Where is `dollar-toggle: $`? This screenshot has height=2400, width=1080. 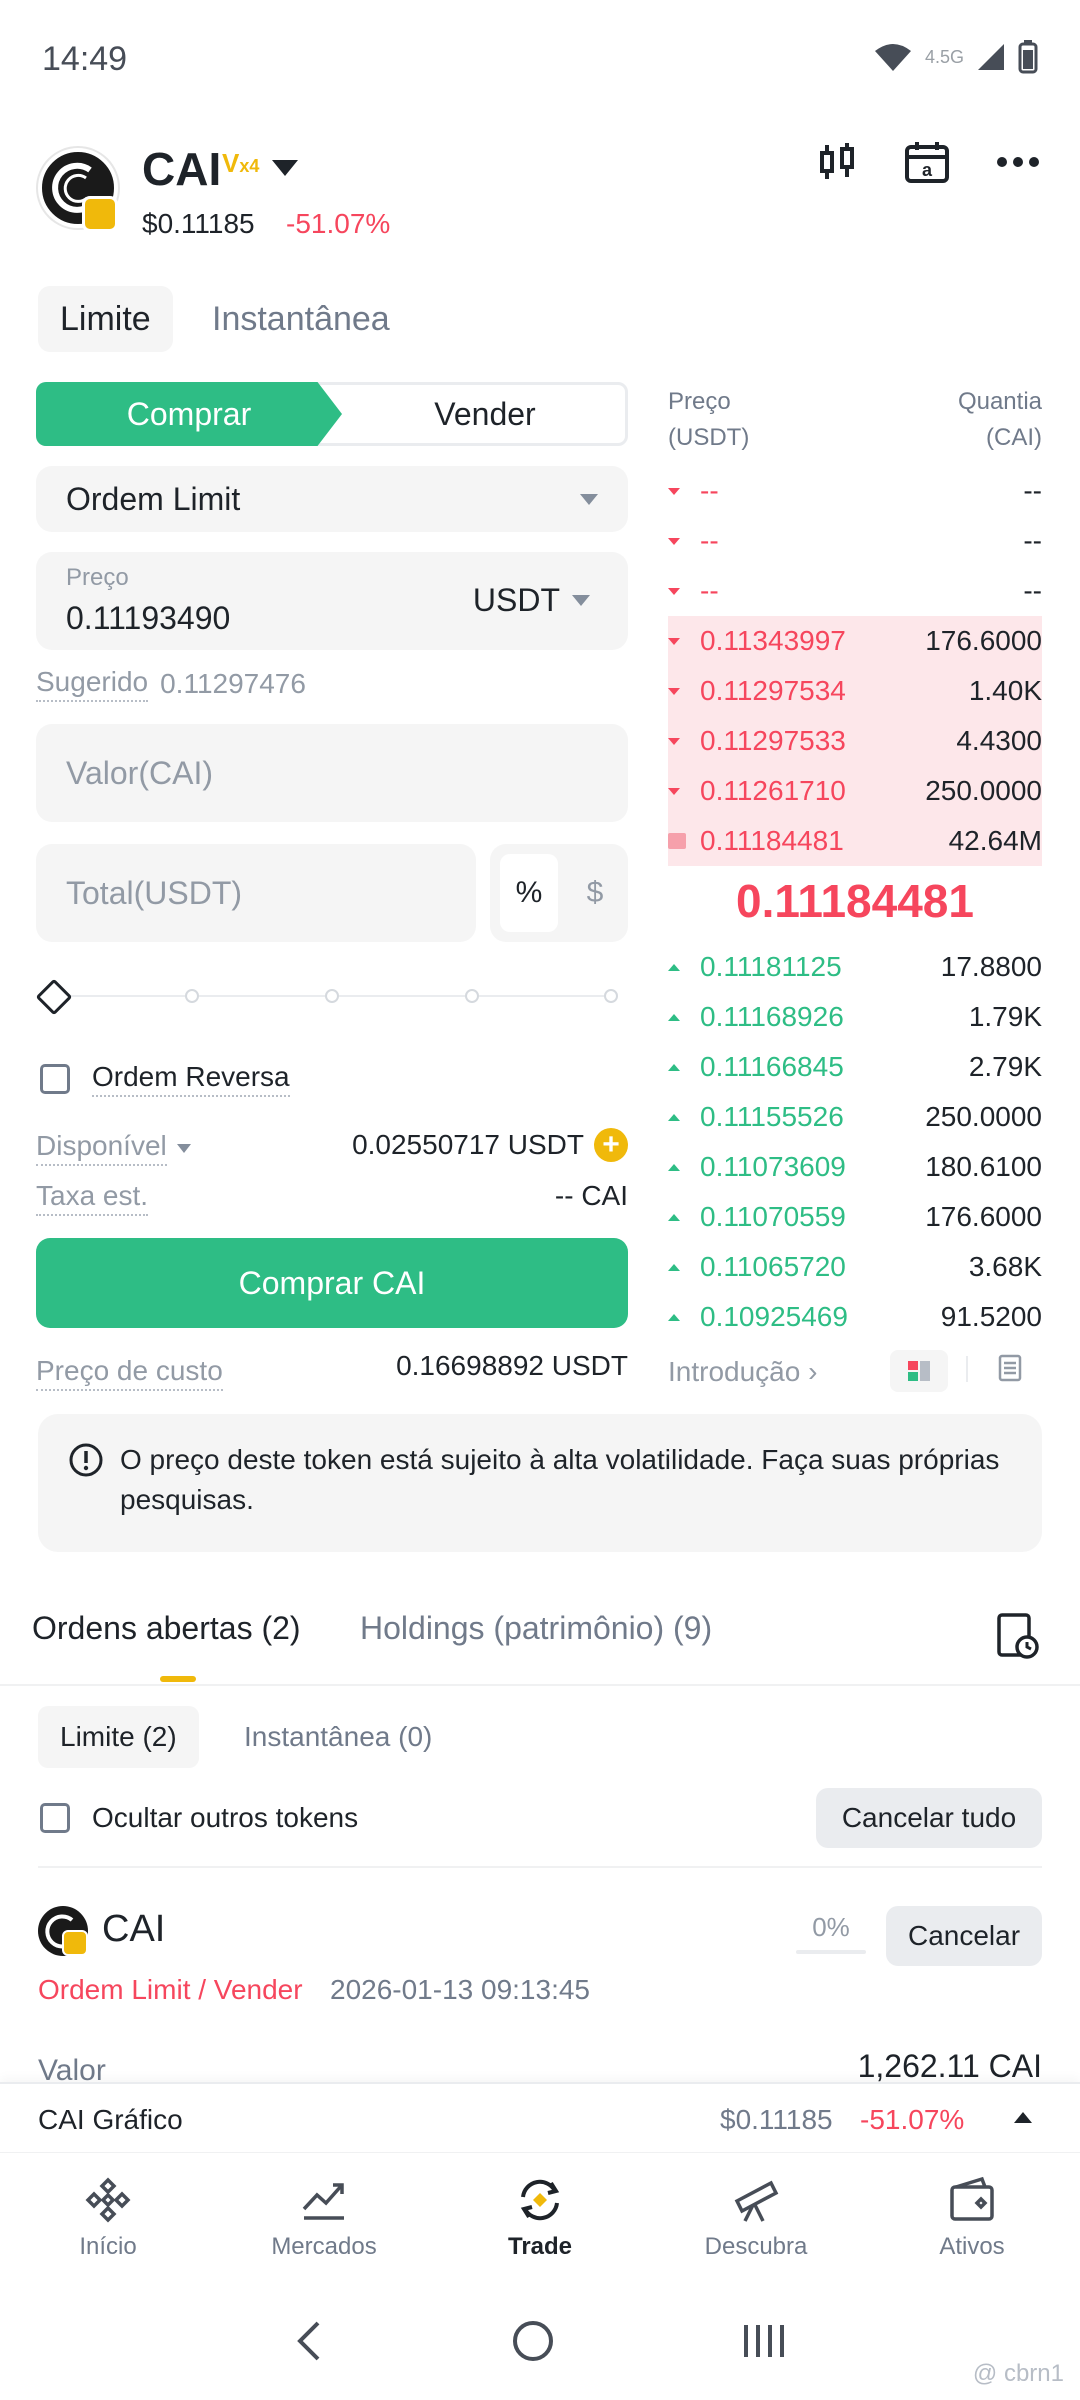
dollar-toggle: $ is located at coordinates (595, 893).